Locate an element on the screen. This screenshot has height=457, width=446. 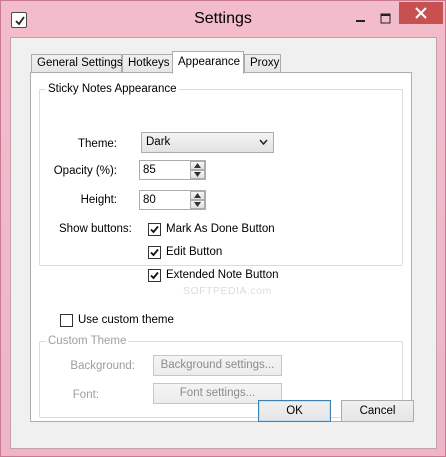
maximize-button is located at coordinates (385, 19).